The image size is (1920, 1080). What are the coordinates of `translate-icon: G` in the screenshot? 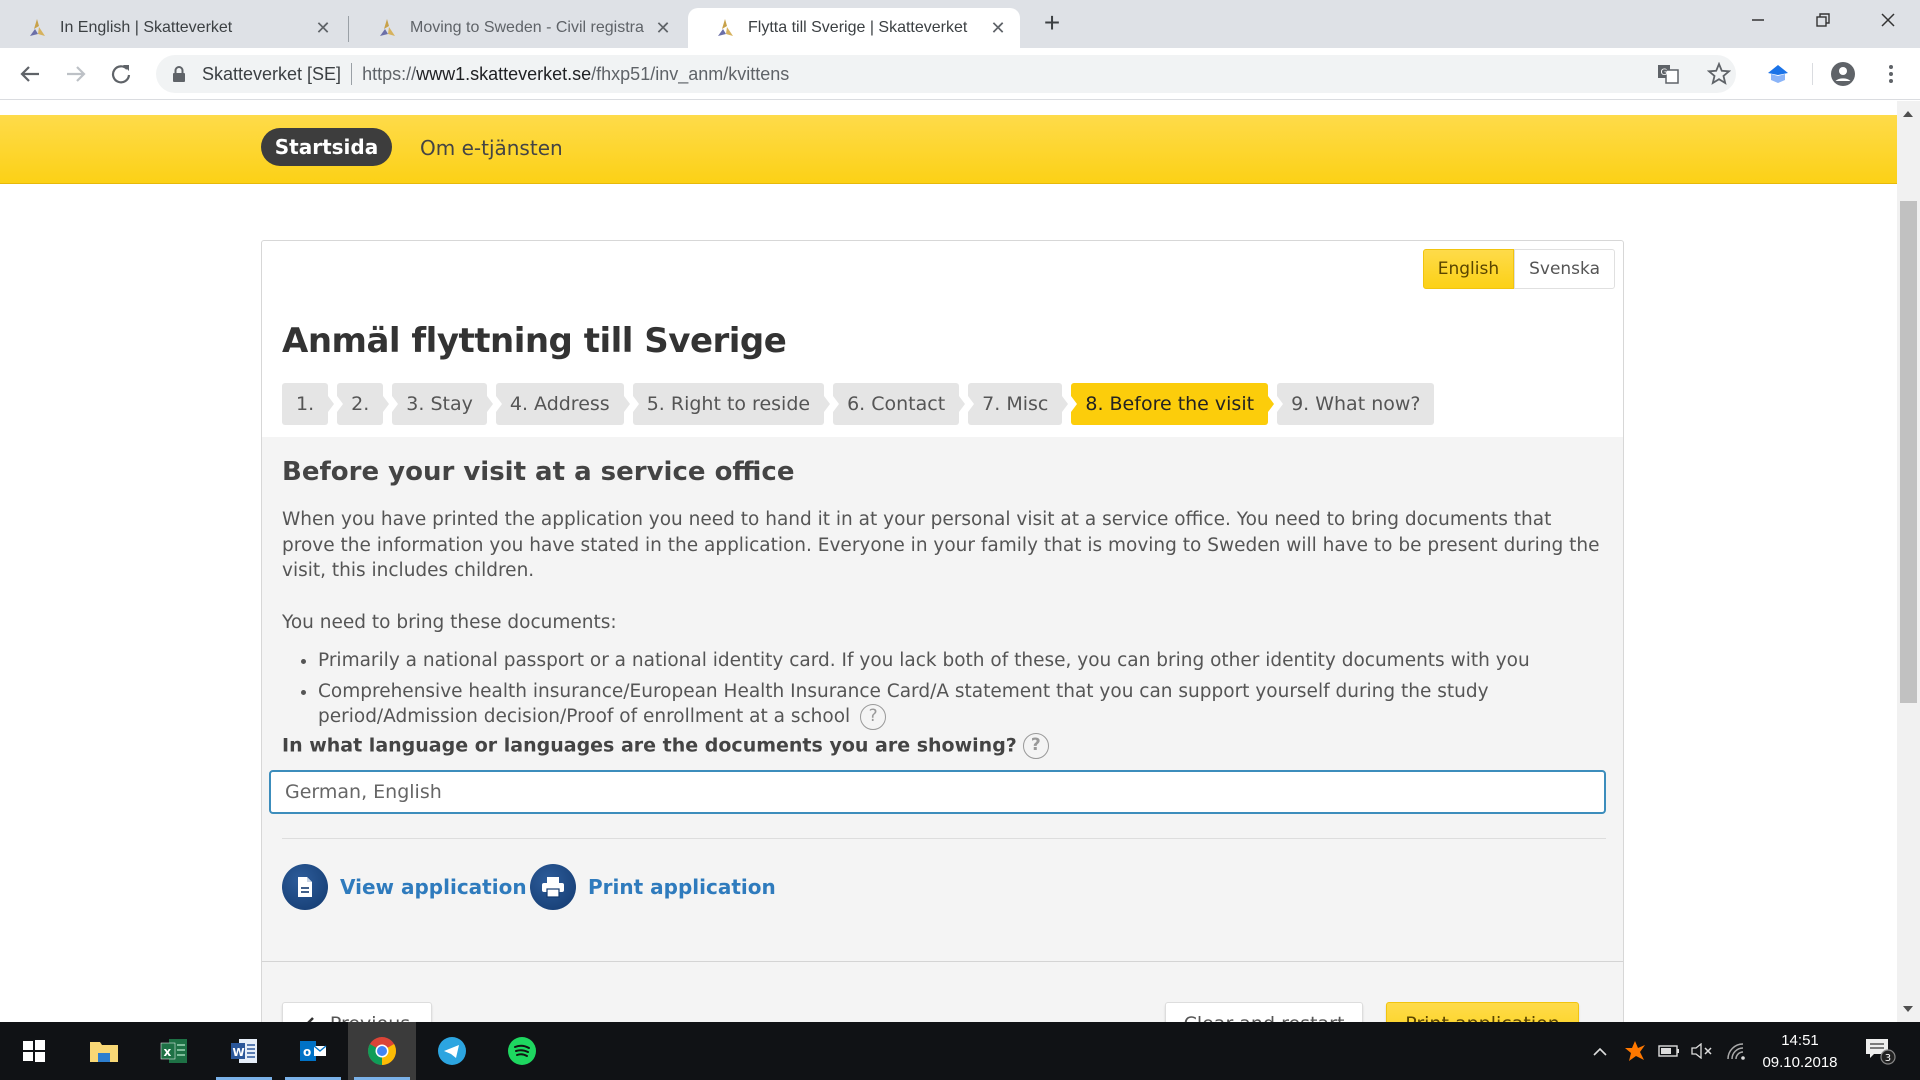 It's located at (1668, 74).